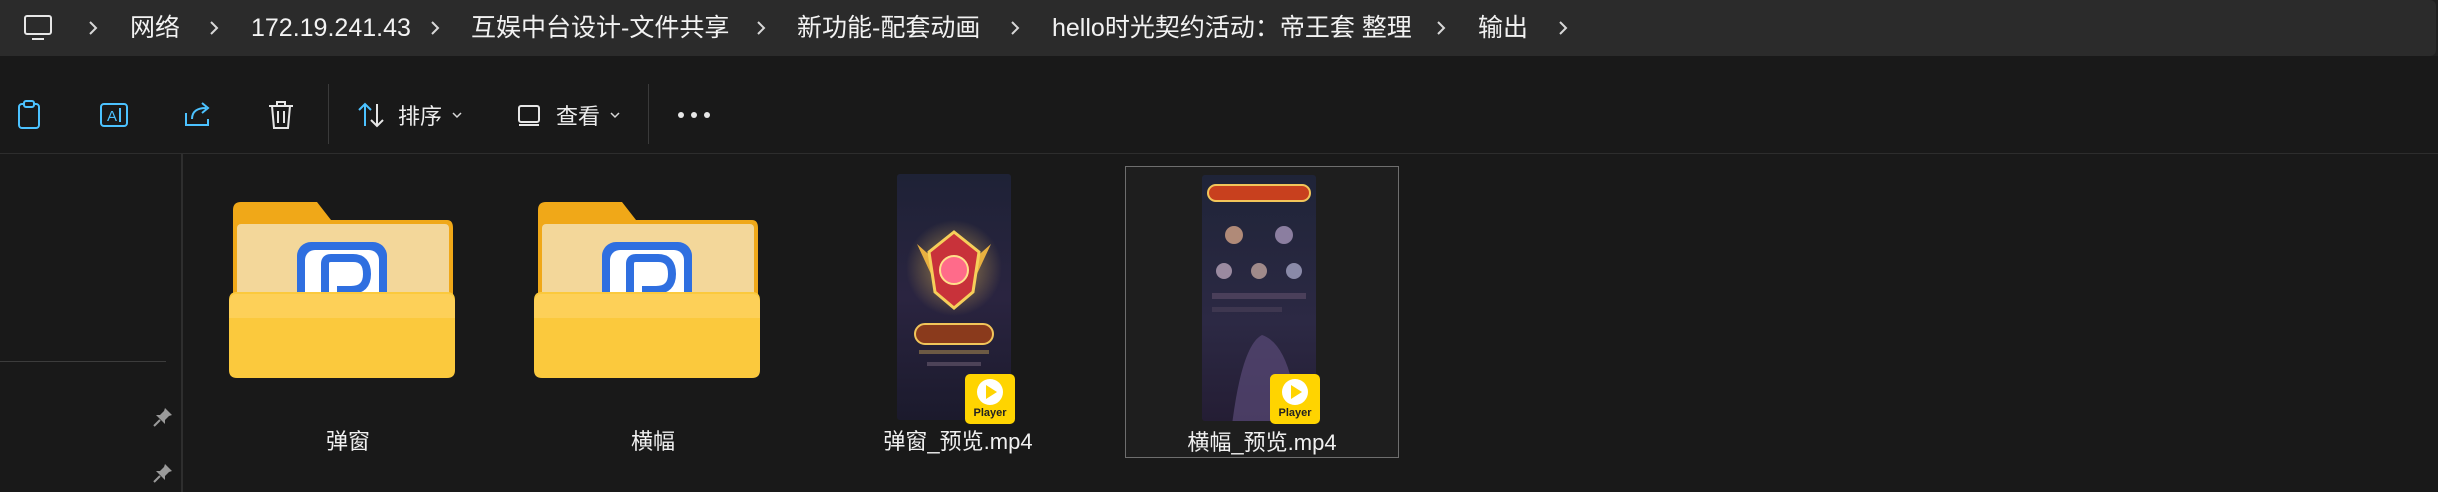 This screenshot has height=492, width=2438. What do you see at coordinates (155, 28) in the screenshot?
I see `breadcrumb-network: 网络` at bounding box center [155, 28].